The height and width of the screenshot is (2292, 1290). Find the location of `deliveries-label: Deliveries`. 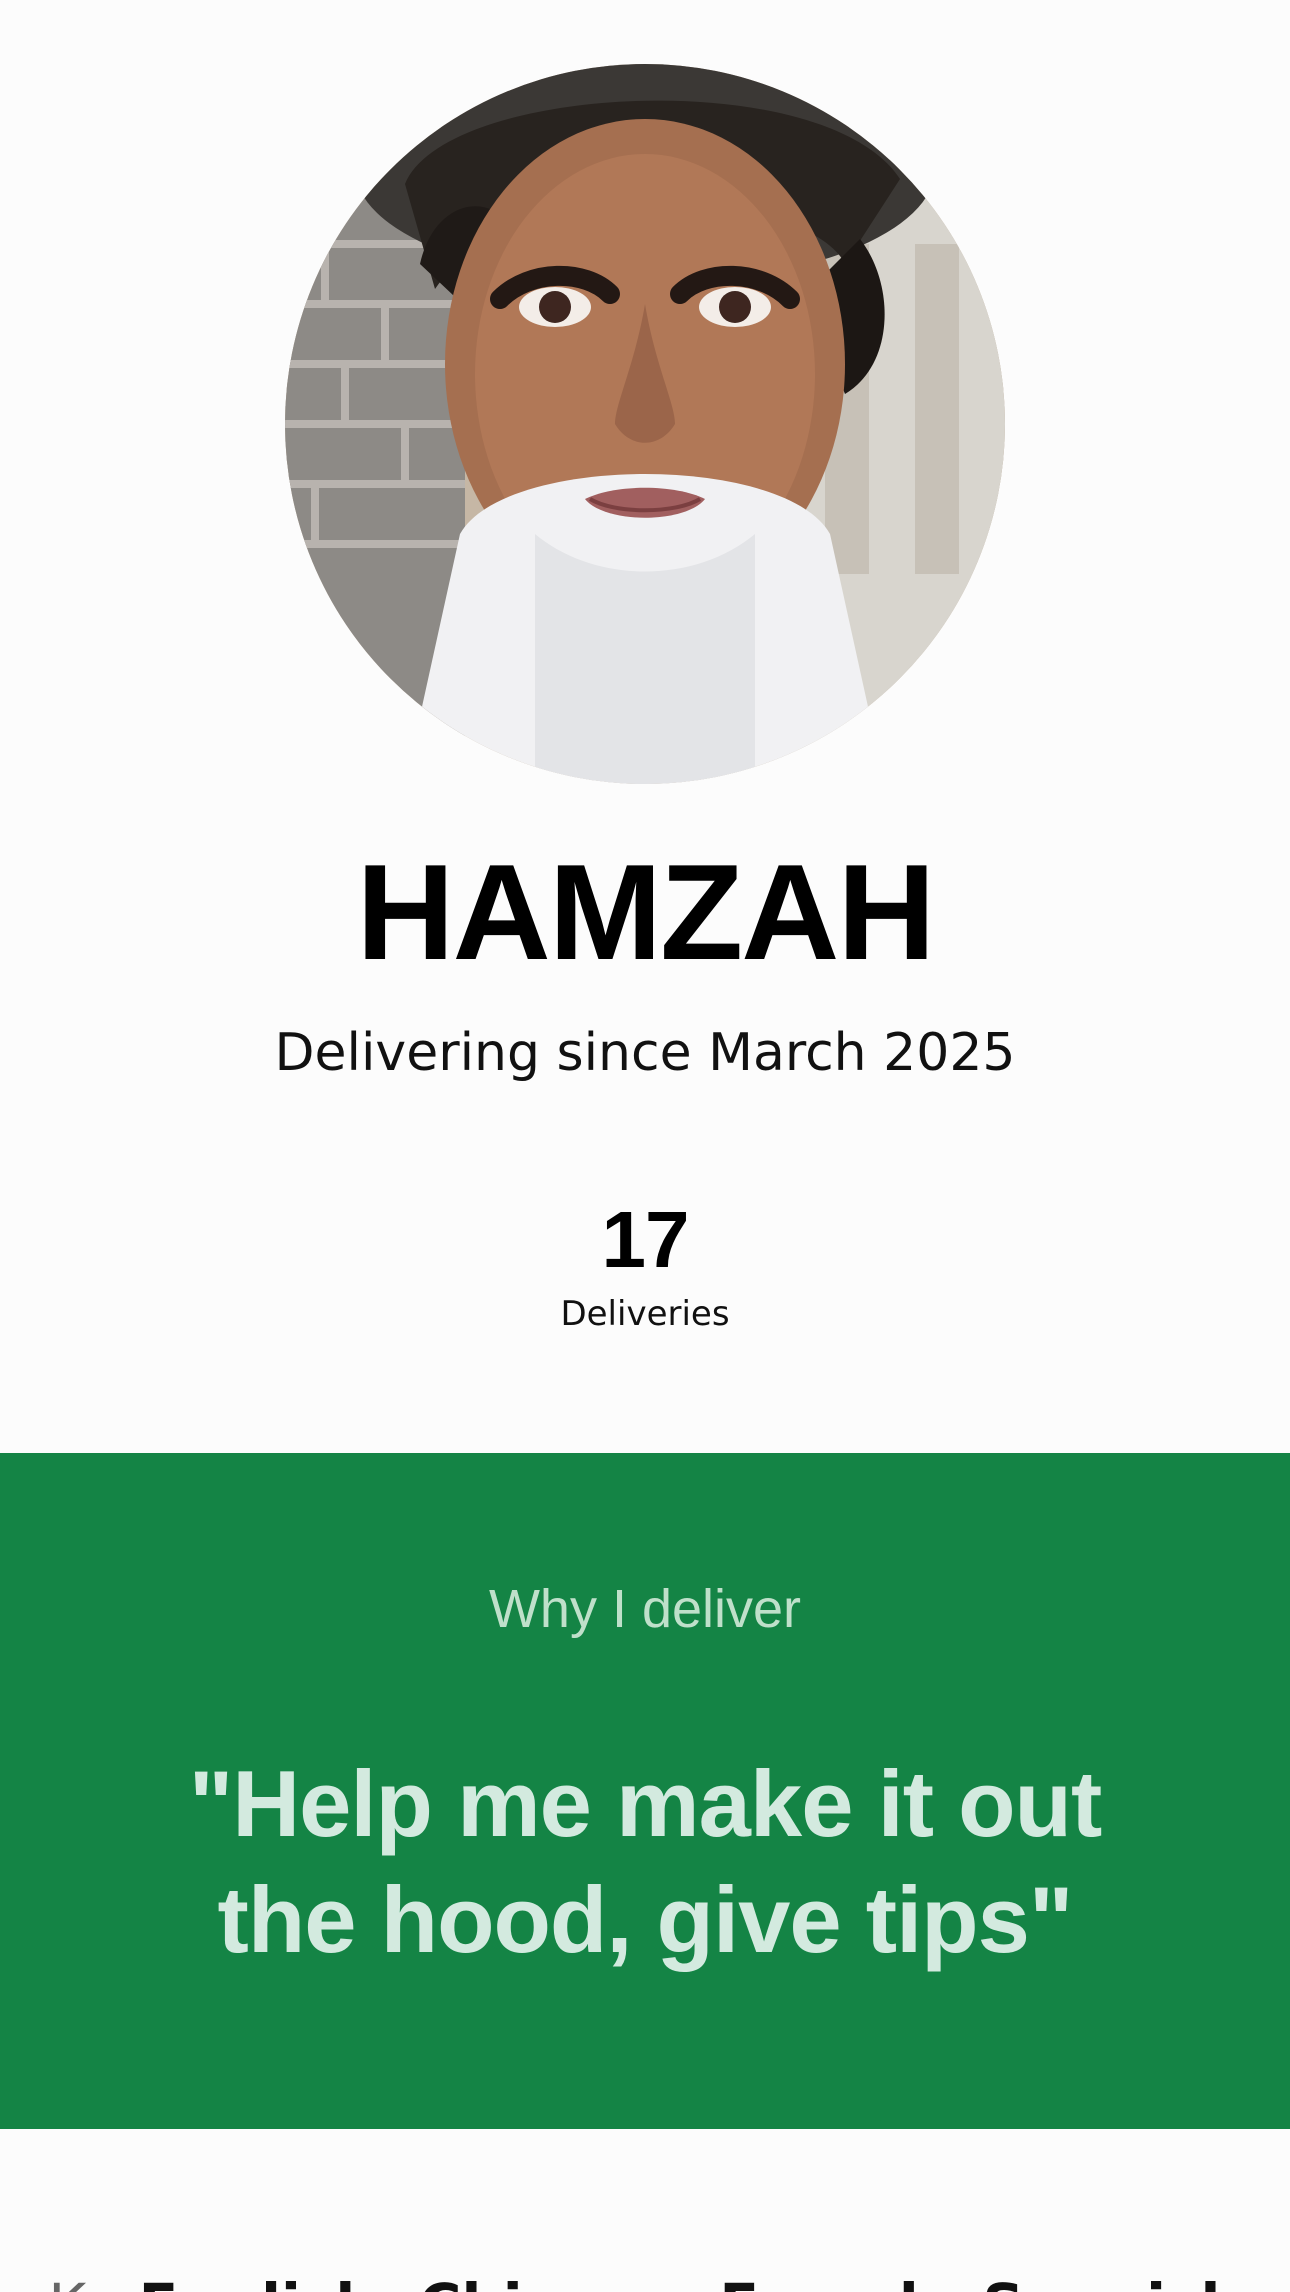

deliveries-label: Deliveries is located at coordinates (645, 1314).